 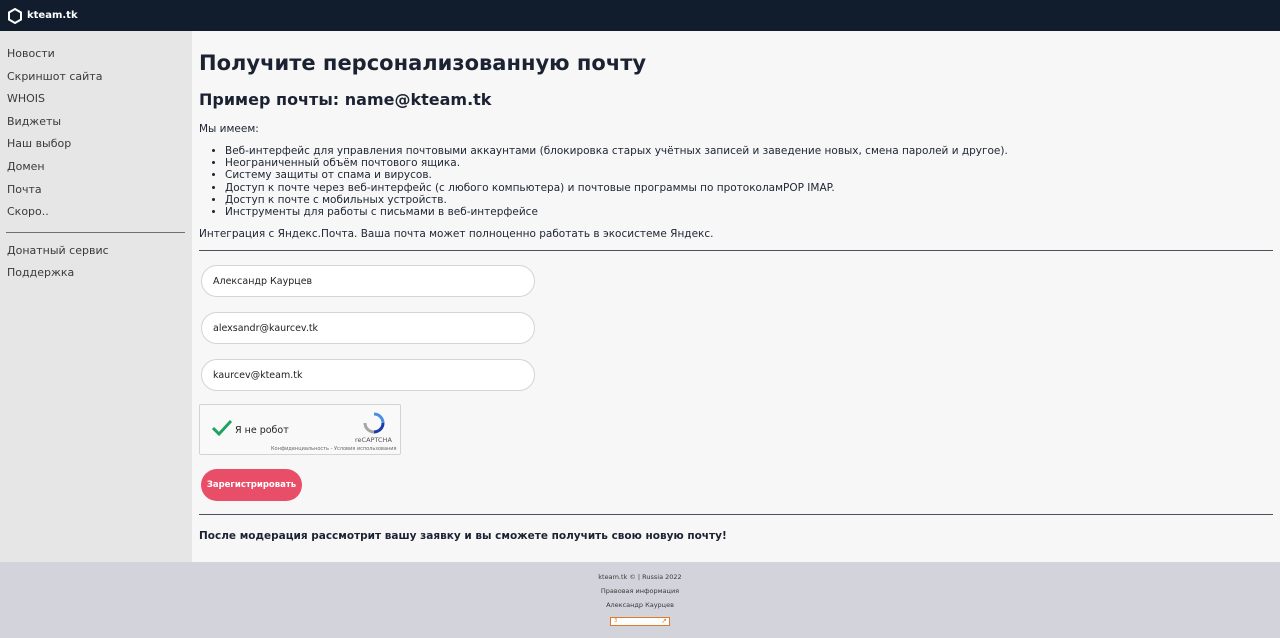 I want to click on footer-copyright: kteam.tk © | Russia 2022, so click(x=640, y=577).